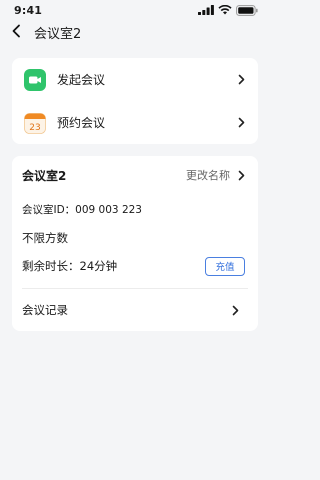  Describe the element at coordinates (45, 238) in the screenshot. I see `room-capacity: 不限方数` at that location.